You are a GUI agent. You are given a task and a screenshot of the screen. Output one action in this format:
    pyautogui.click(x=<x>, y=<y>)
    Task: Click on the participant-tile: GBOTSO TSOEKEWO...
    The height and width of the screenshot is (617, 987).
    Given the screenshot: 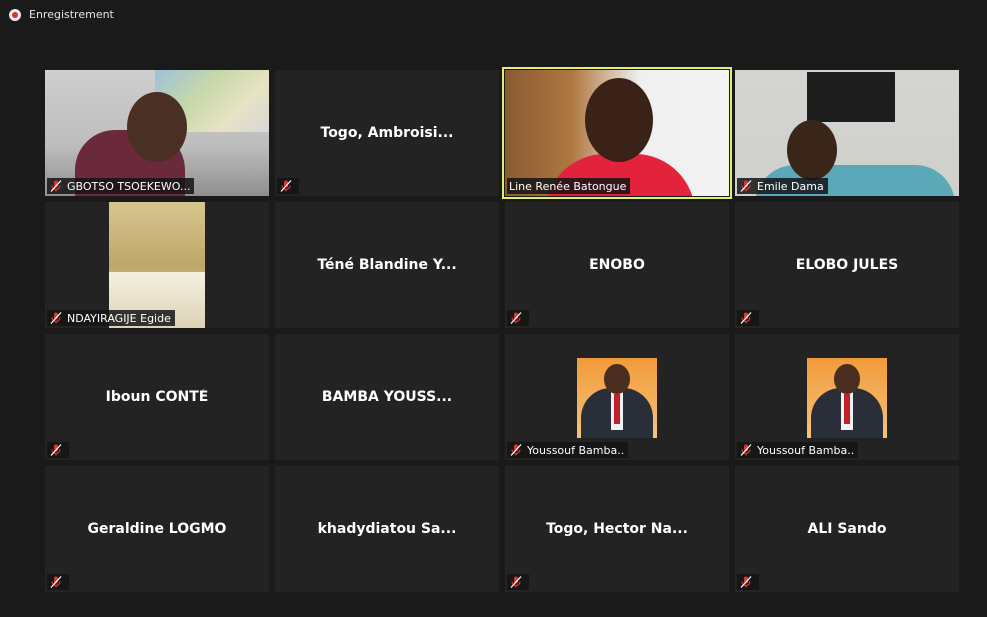 What is the action you would take?
    pyautogui.click(x=157, y=133)
    